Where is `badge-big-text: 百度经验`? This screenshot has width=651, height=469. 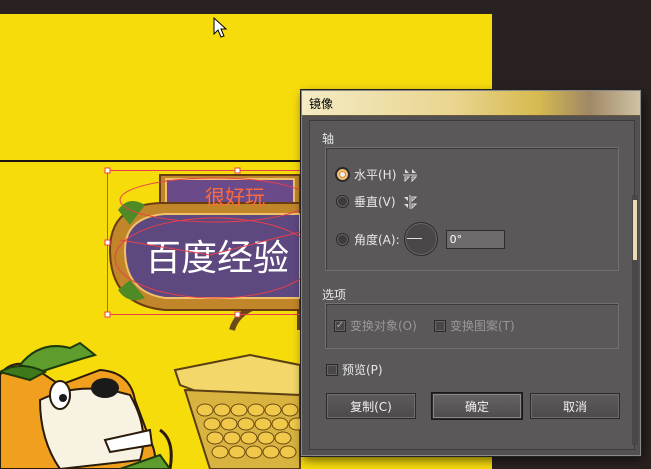
badge-big-text: 百度经验 is located at coordinates (217, 258).